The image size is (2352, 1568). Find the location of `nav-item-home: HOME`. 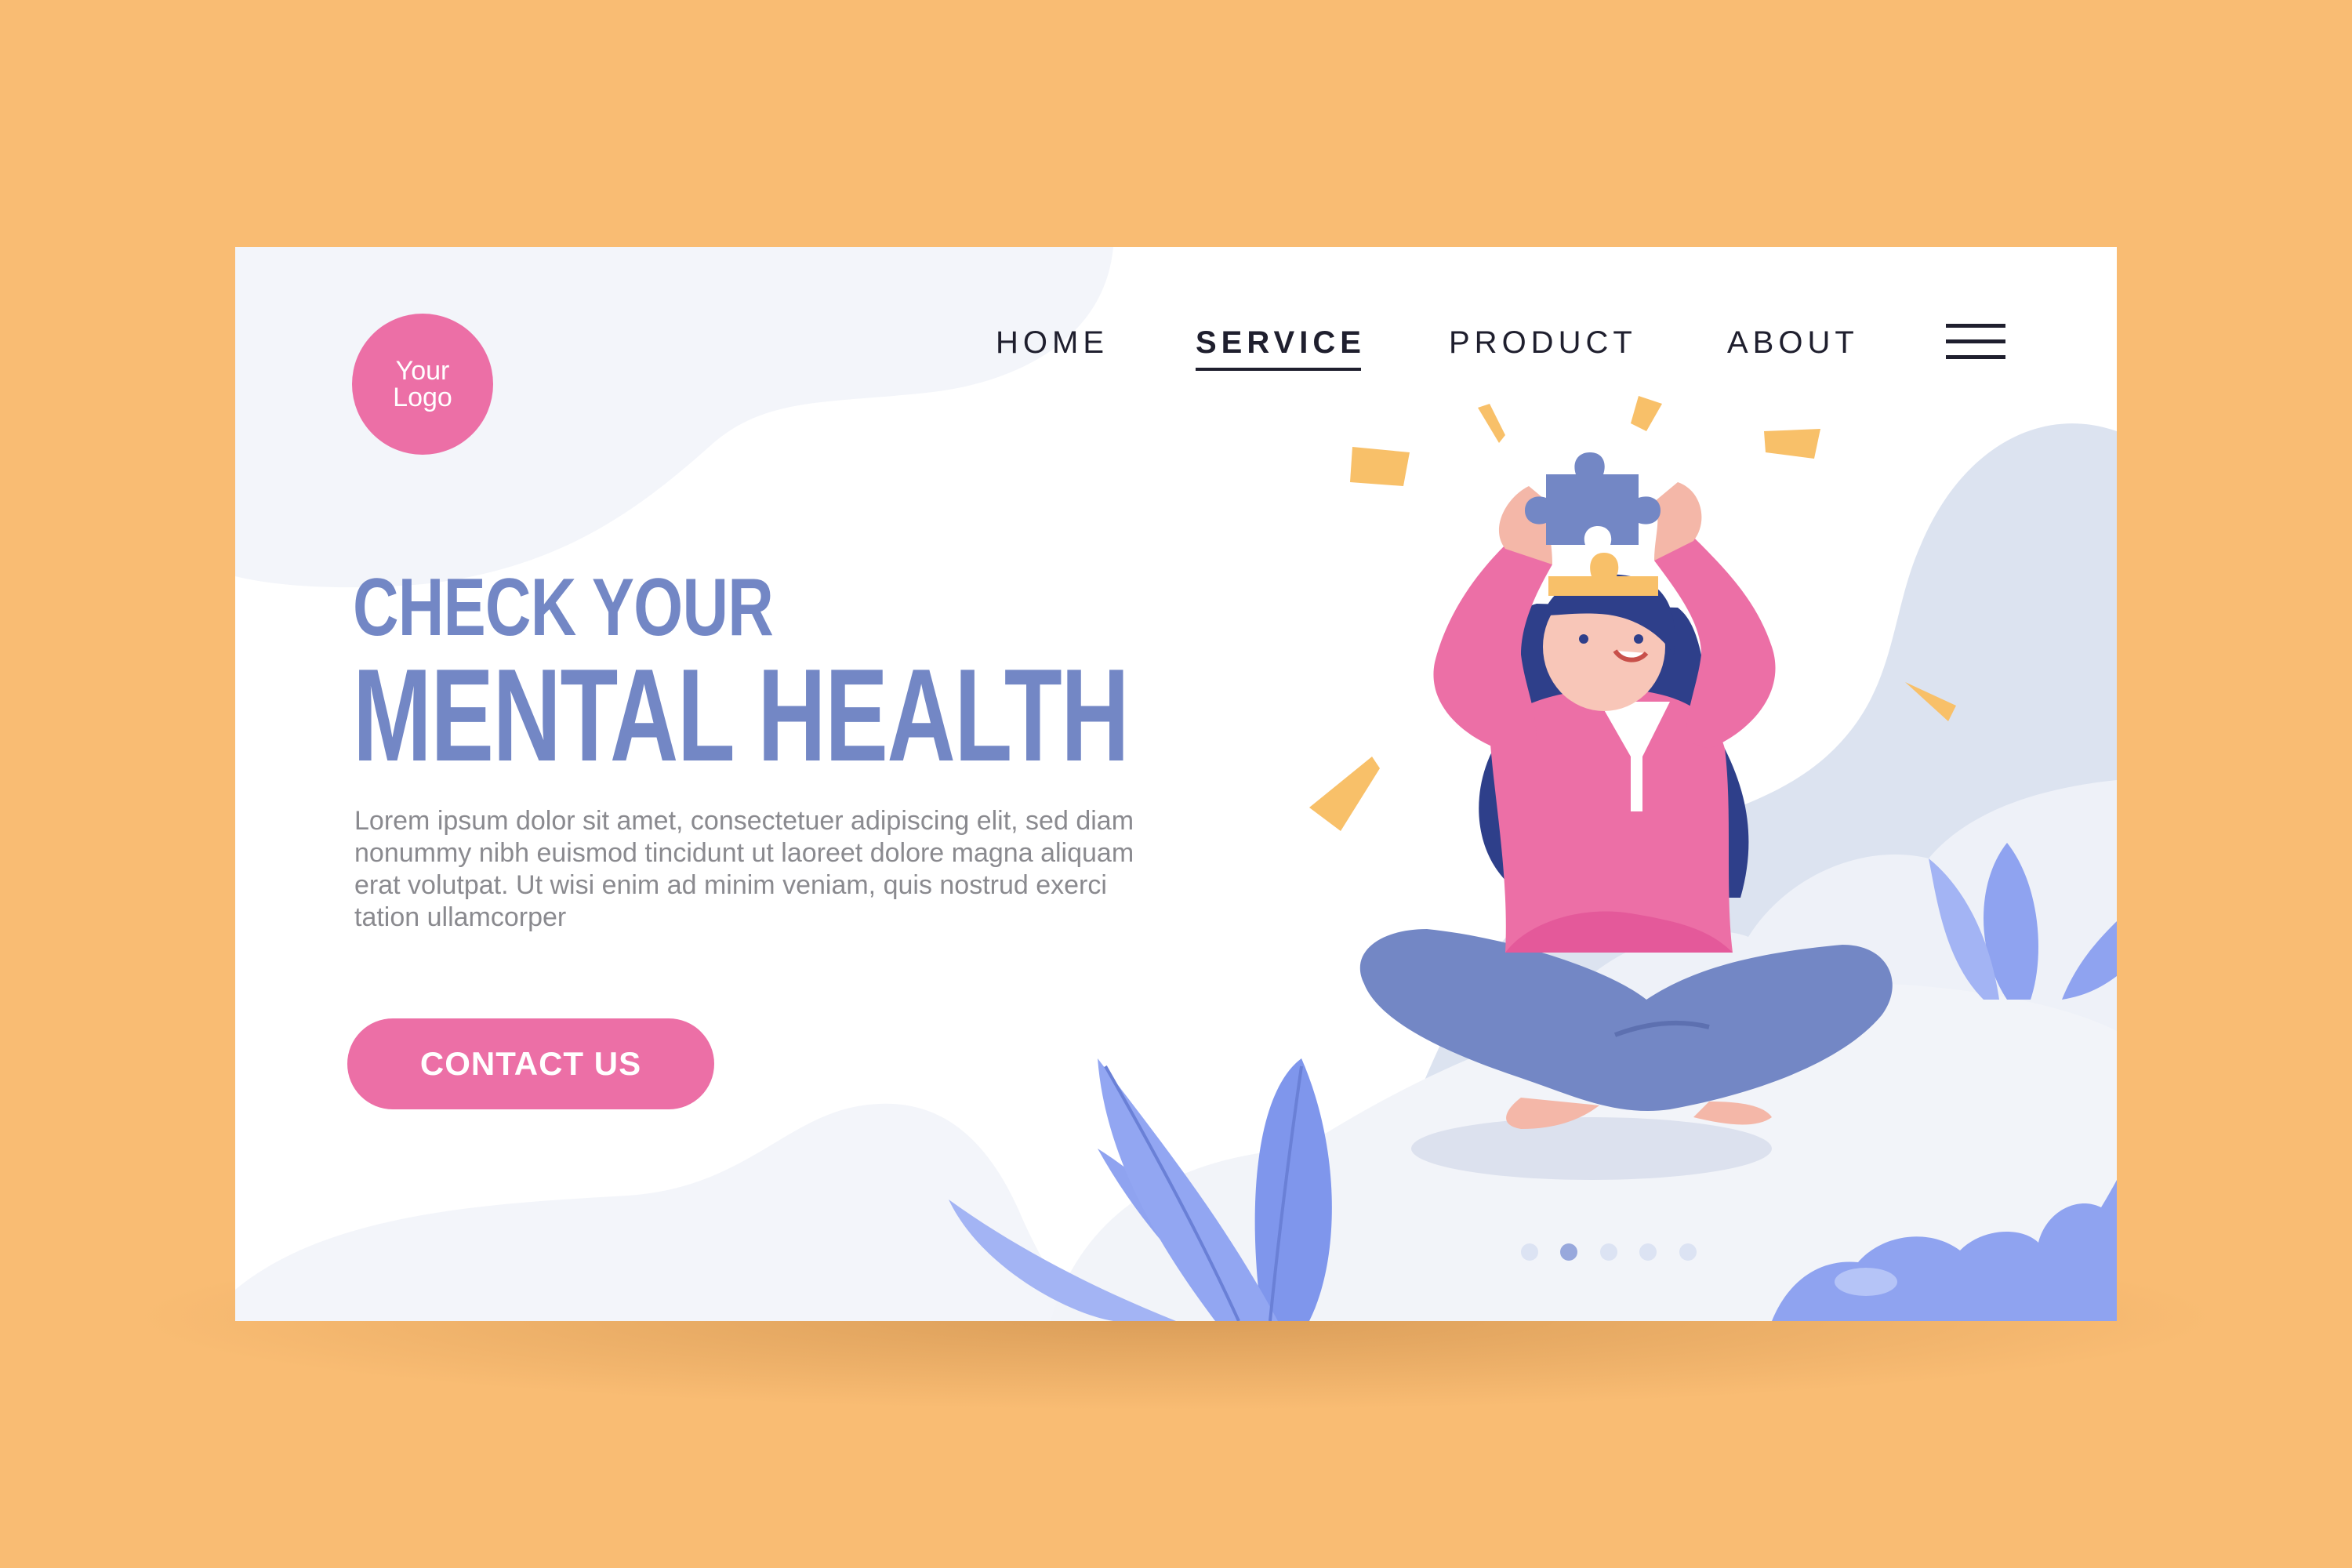

nav-item-home: HOME is located at coordinates (1052, 343).